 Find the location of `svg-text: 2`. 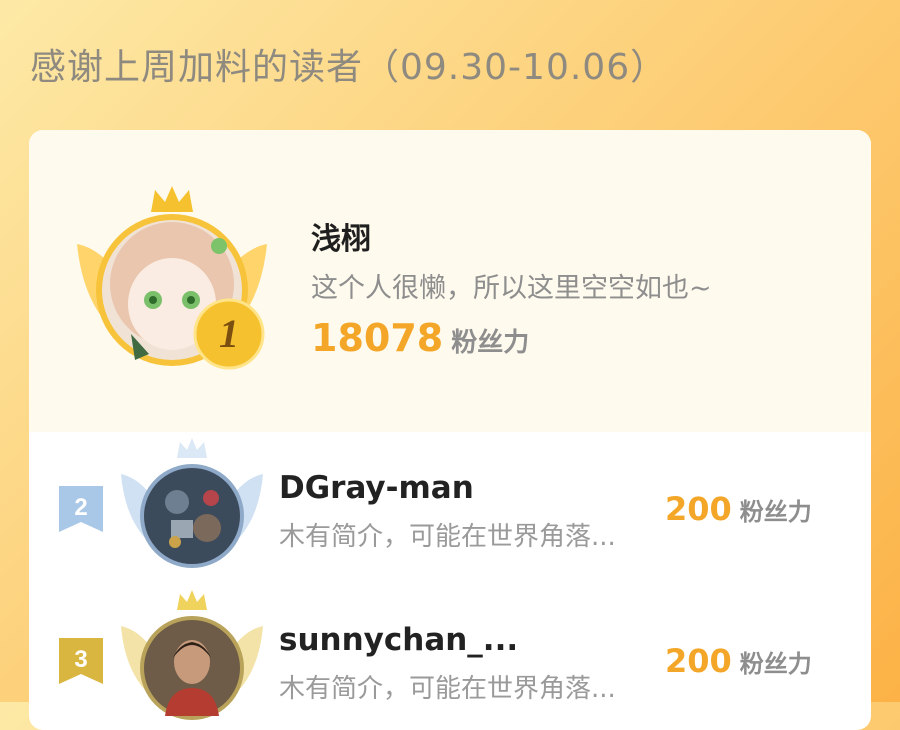

svg-text: 2 is located at coordinates (80, 507).